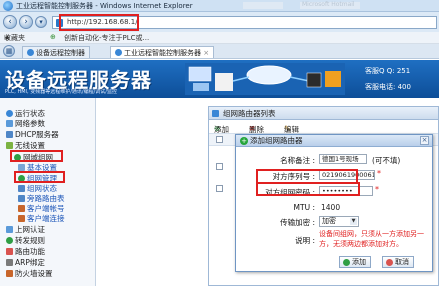 The width and height of the screenshot is (439, 286). I want to click on name-input: 德国1号现场, so click(343, 159).